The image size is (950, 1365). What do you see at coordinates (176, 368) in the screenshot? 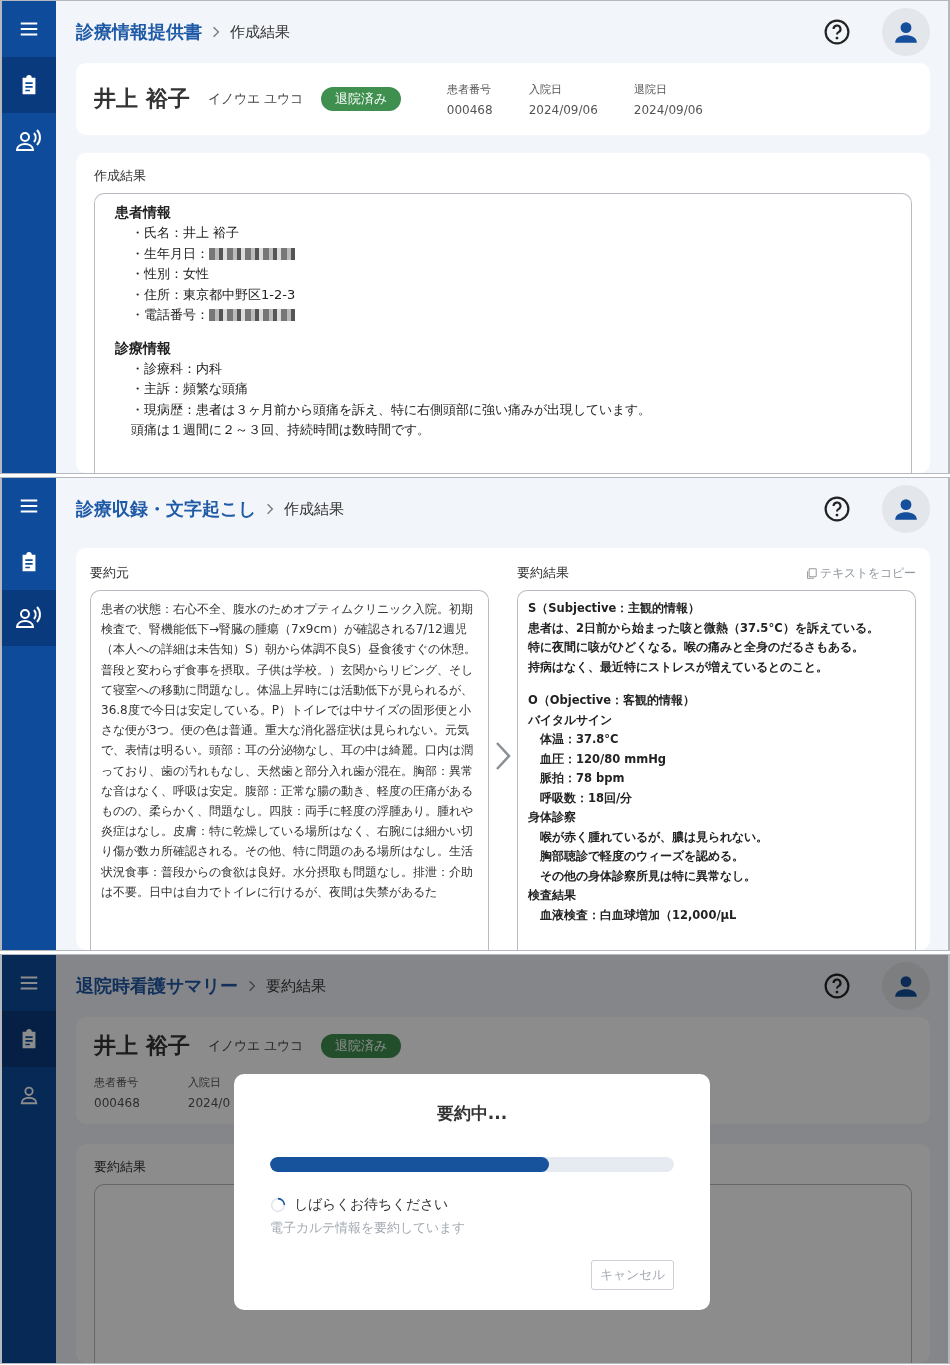
I see `info-line: ・診療科：内科` at bounding box center [176, 368].